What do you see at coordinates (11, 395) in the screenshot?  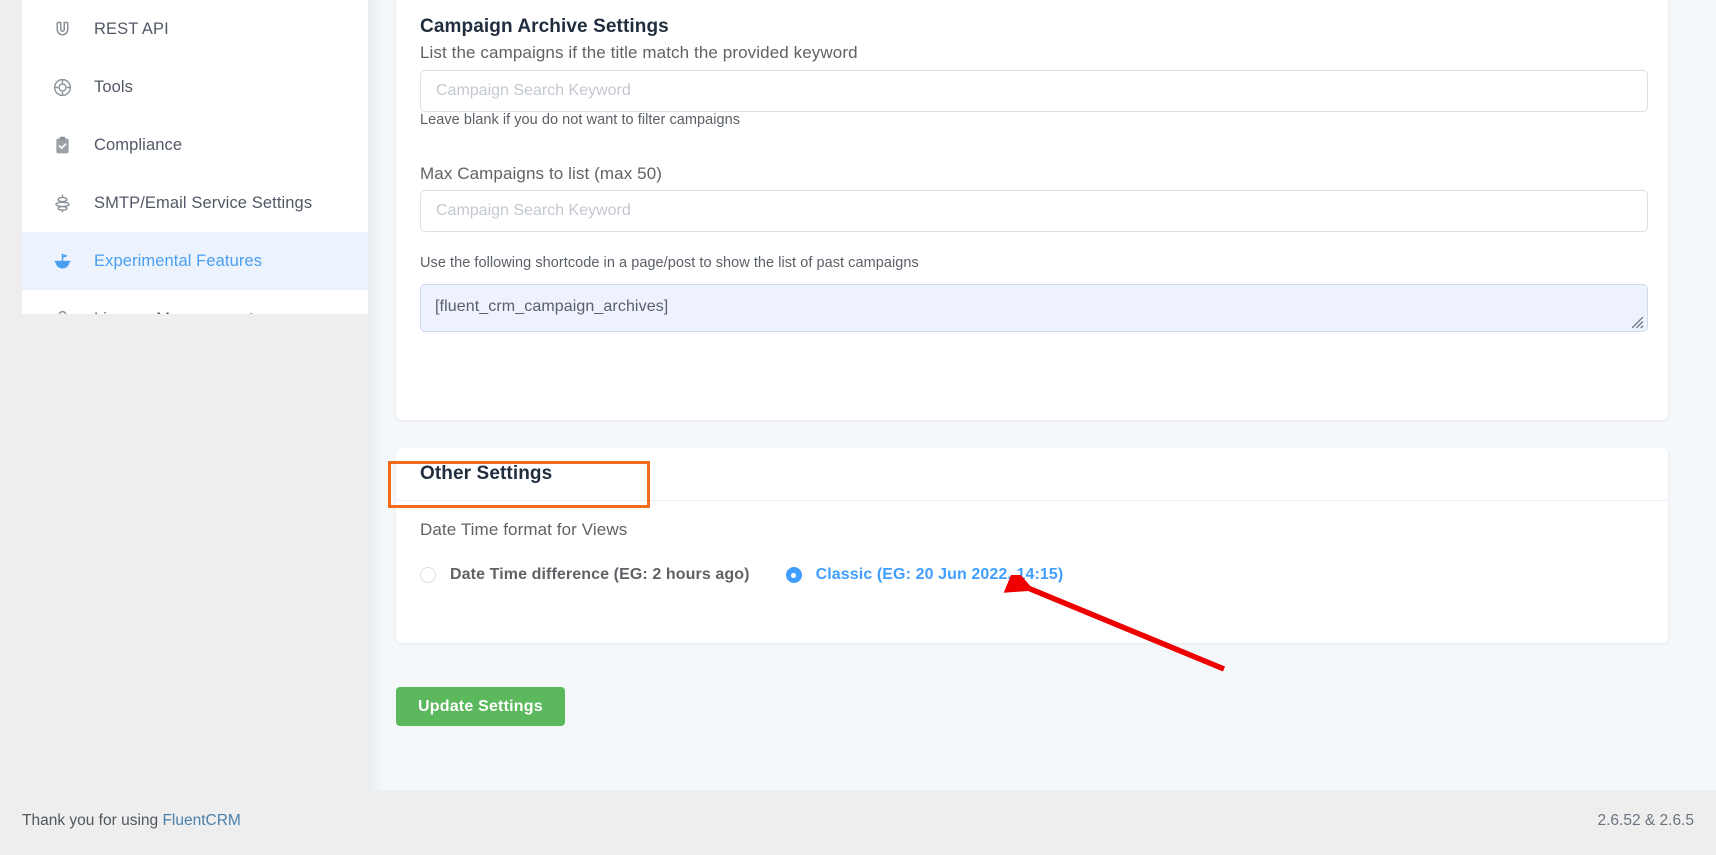 I see `admin-left-gutter` at bounding box center [11, 395].